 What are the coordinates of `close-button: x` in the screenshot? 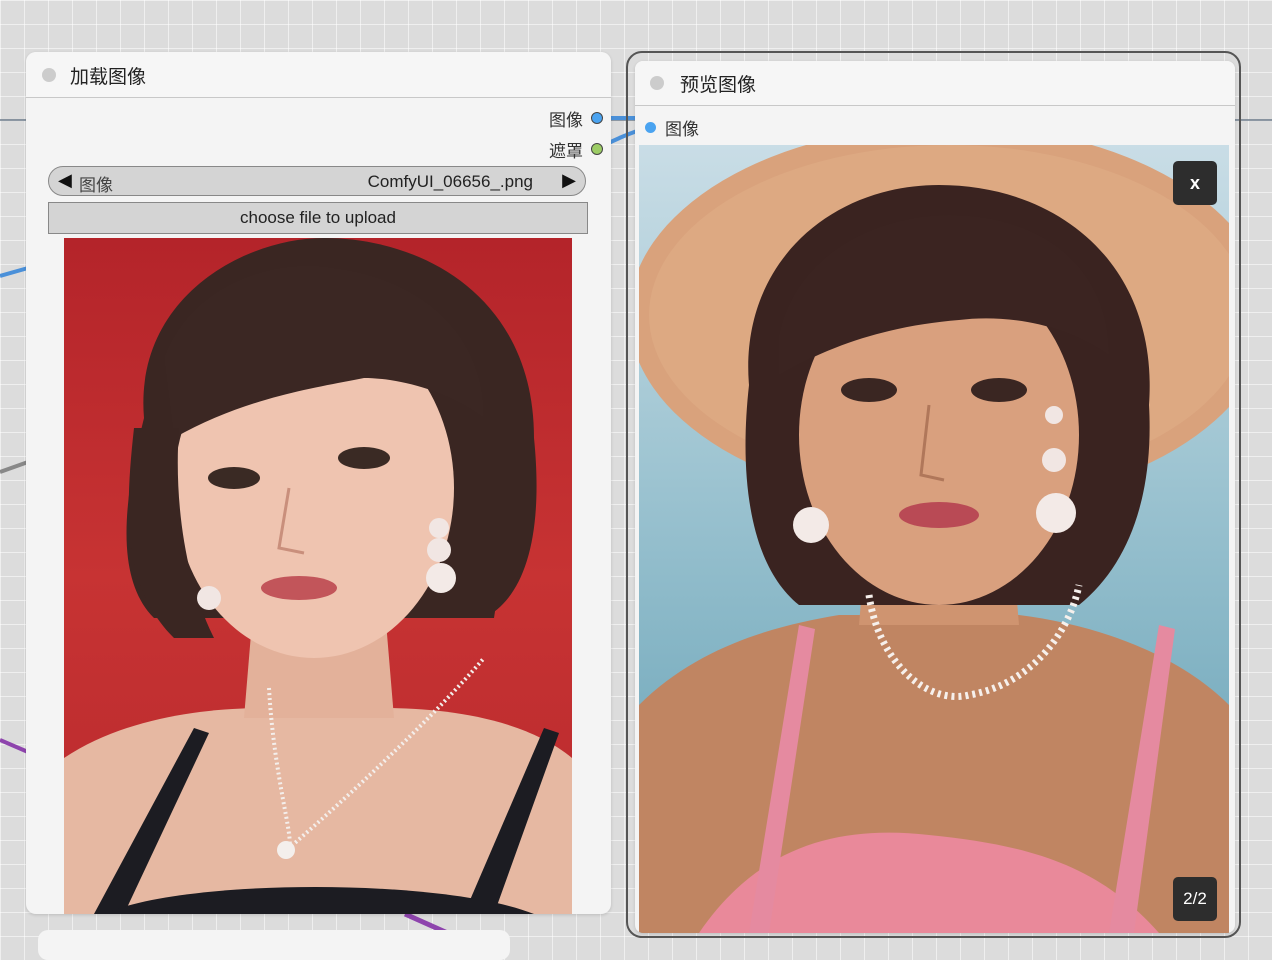 It's located at (1195, 183).